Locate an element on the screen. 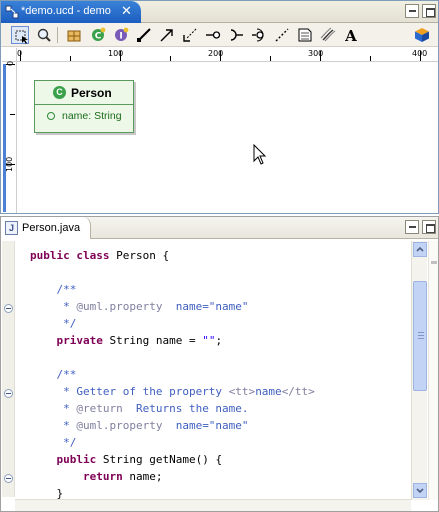 The height and width of the screenshot is (512, 439). java-editor-tabbar: J Person.java is located at coordinates (219, 228).